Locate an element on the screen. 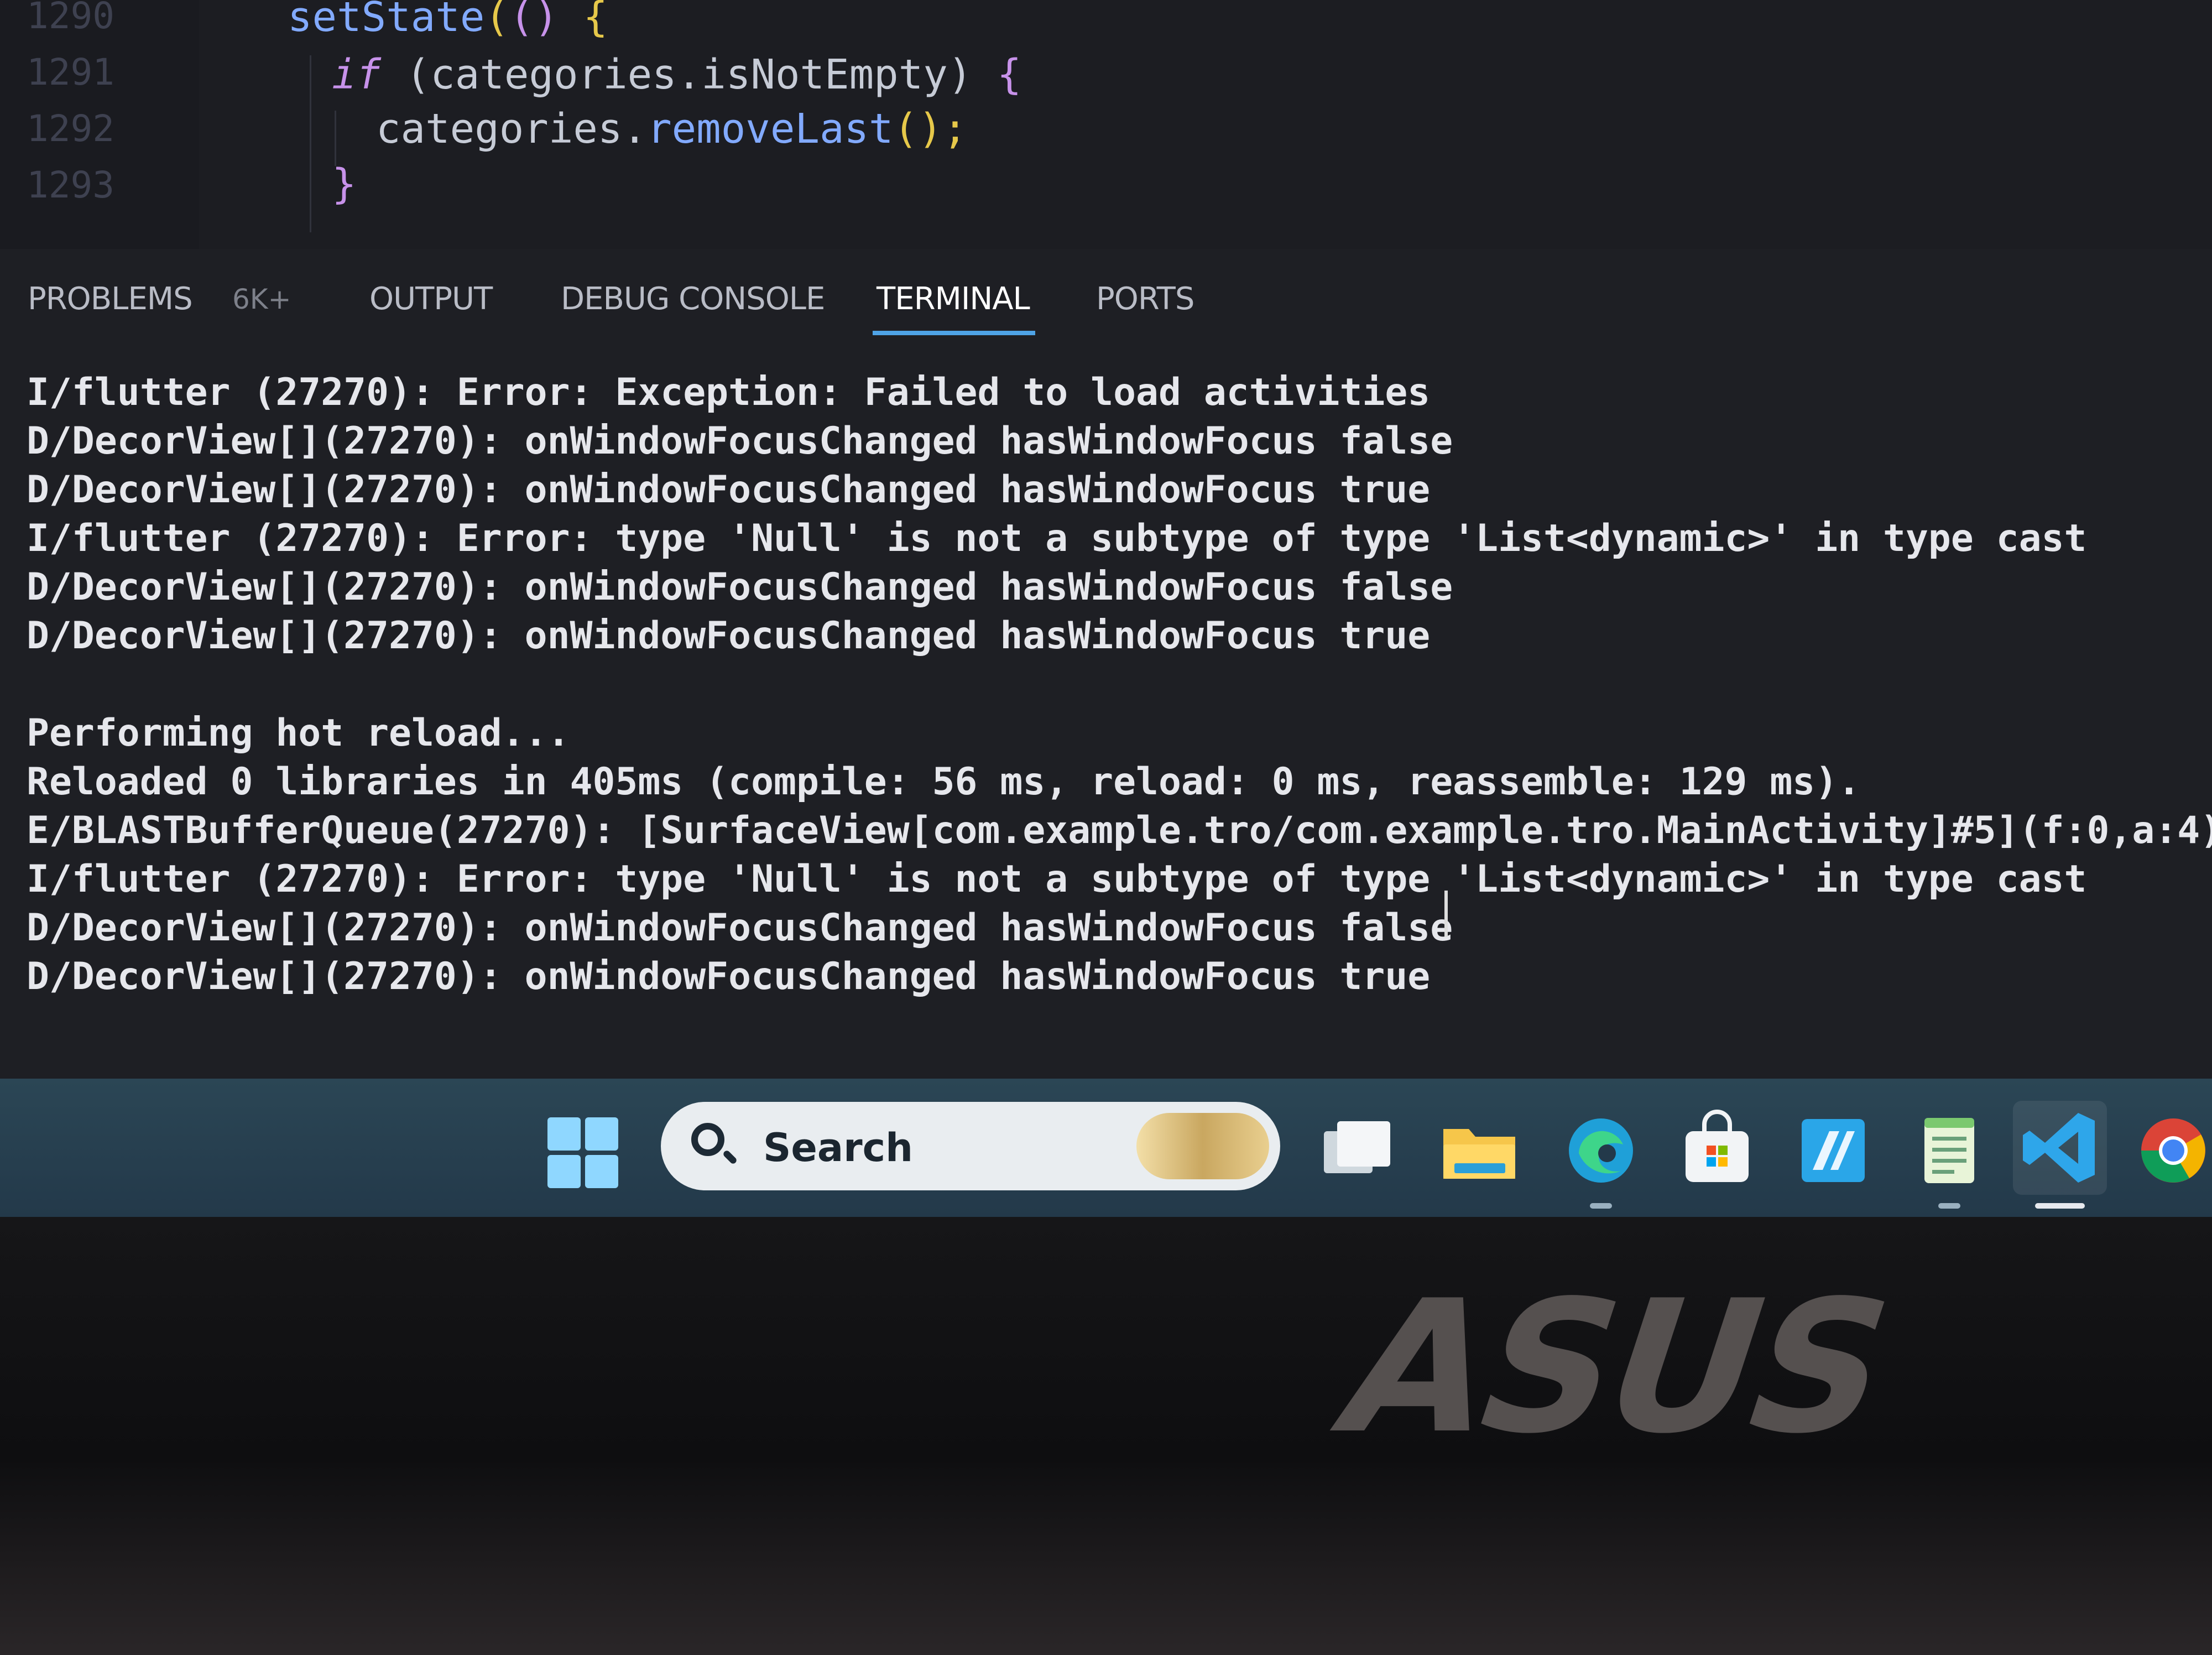  line-number-gutter: 1290 1291 1292 1293 is located at coordinates (100, 124).